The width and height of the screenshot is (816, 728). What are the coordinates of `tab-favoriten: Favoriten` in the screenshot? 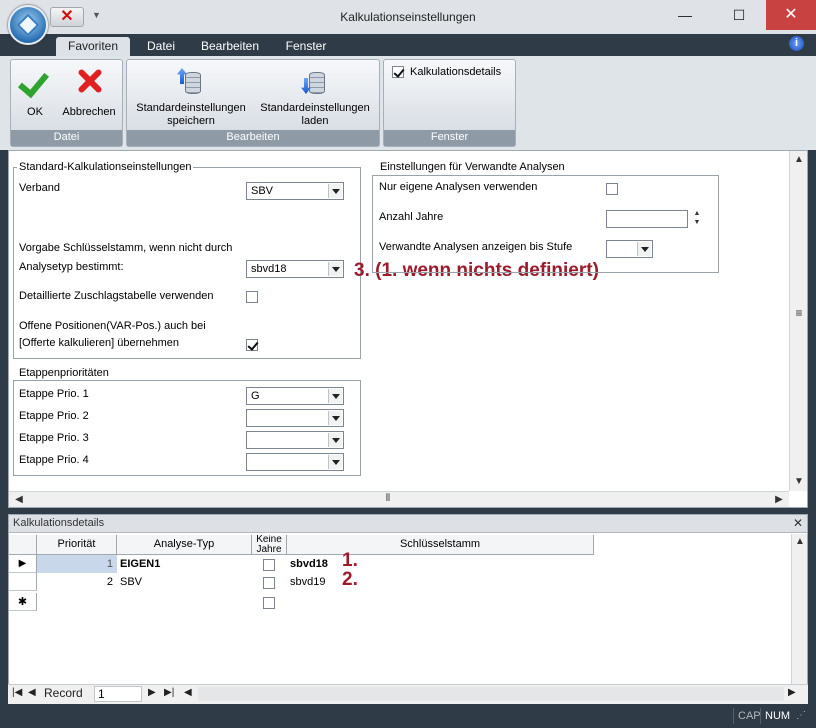 It's located at (93, 46).